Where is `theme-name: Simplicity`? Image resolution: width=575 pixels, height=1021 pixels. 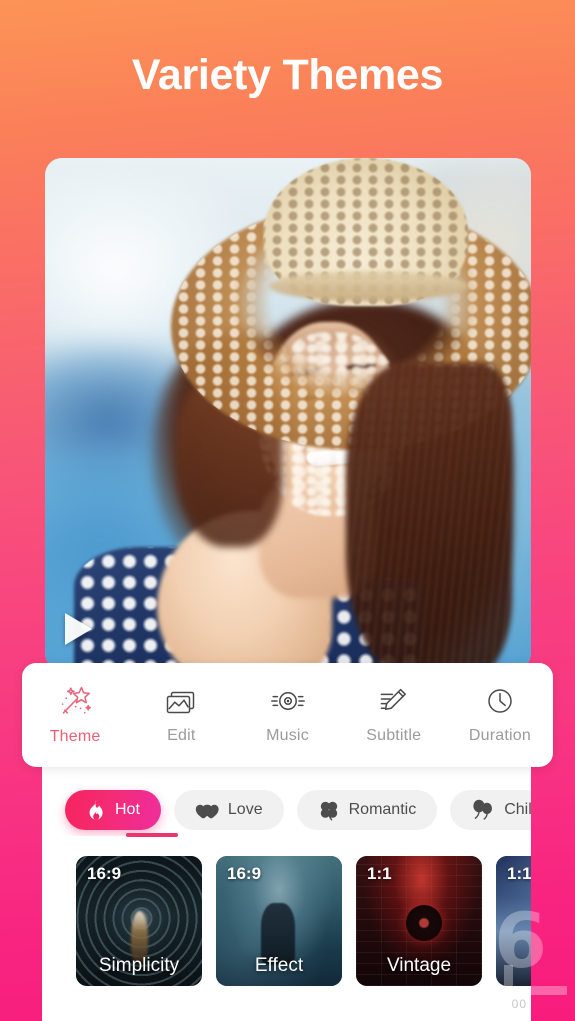
theme-name: Simplicity is located at coordinates (139, 965).